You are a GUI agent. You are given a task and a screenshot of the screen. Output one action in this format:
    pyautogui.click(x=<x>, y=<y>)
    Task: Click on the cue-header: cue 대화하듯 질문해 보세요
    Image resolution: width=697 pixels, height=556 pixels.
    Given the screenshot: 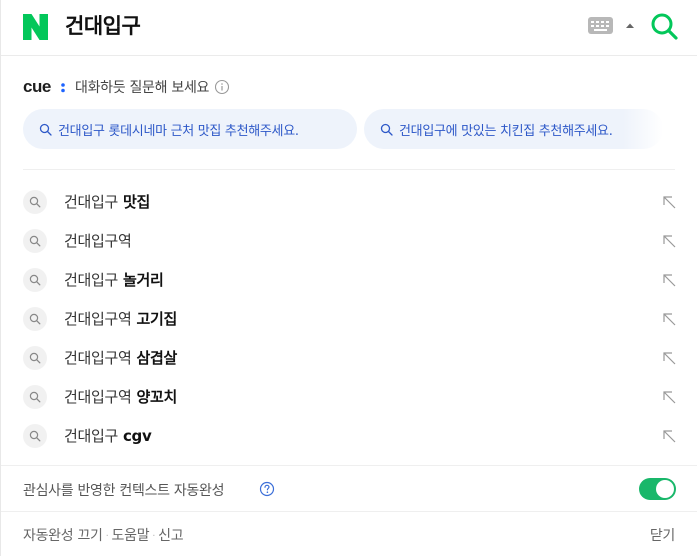 What is the action you would take?
    pyautogui.click(x=126, y=87)
    